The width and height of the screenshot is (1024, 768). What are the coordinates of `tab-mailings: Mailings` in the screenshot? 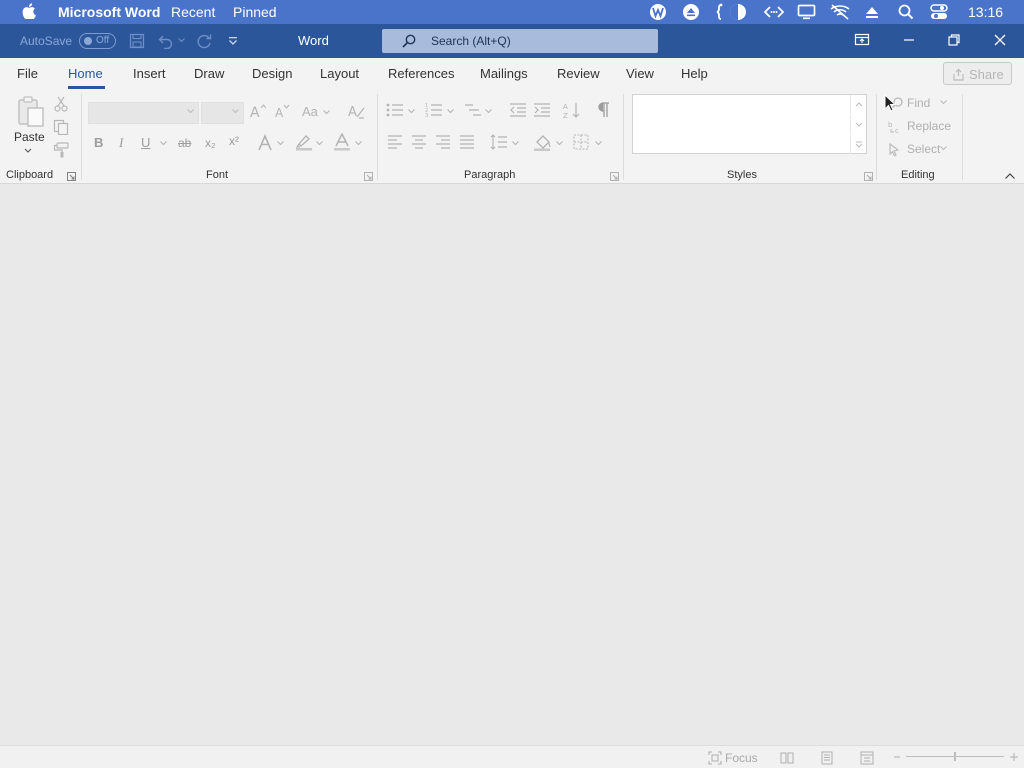 It's located at (504, 73).